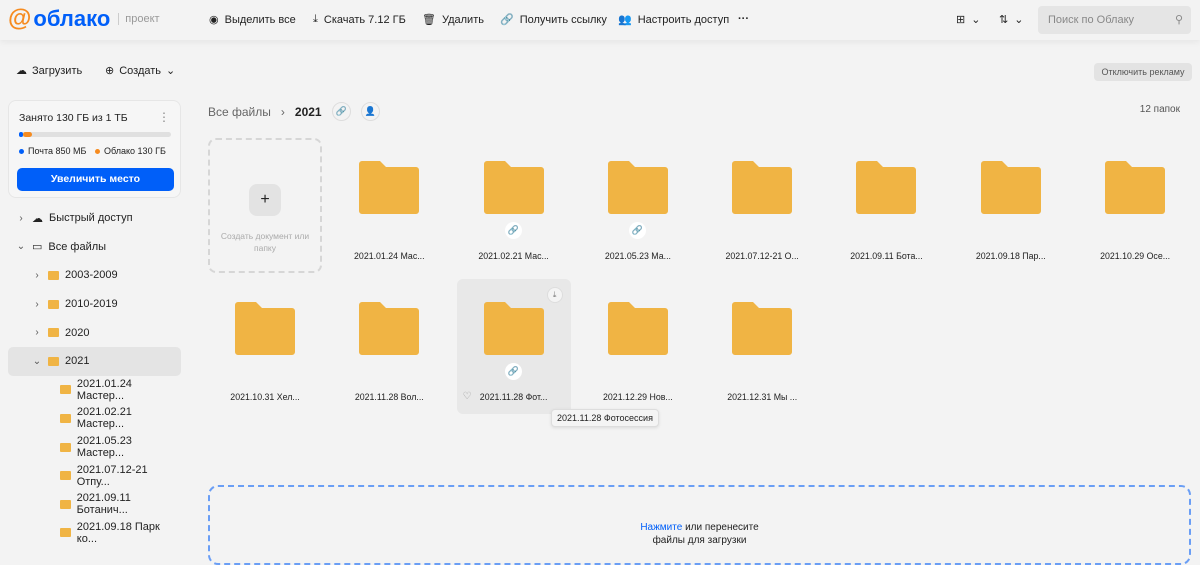 The image size is (1200, 565). What do you see at coordinates (94, 332) in the screenshot?
I see `tree-item: › 2020` at bounding box center [94, 332].